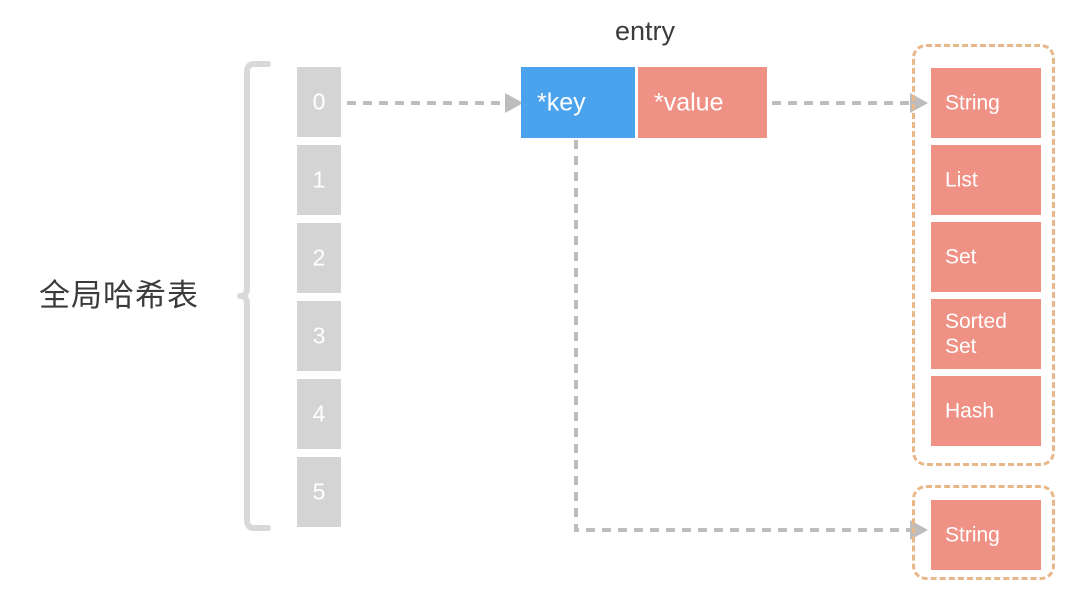  I want to click on arrow-value-to-string, so click(850, 103).